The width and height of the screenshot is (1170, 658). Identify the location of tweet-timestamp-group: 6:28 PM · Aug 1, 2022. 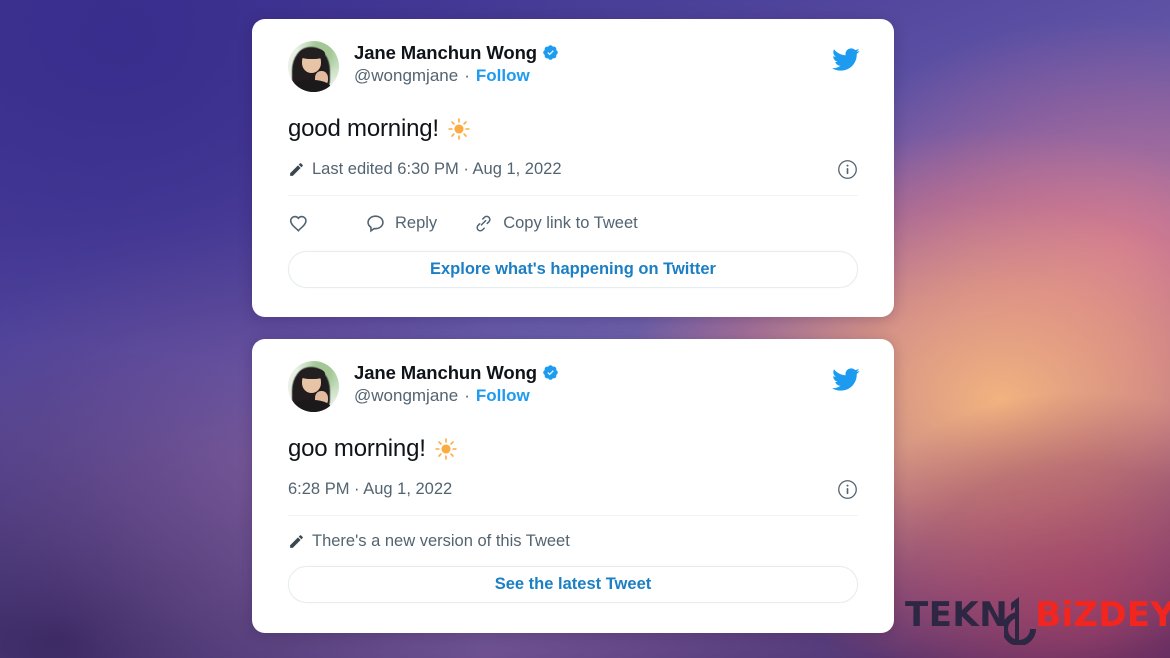
(370, 489).